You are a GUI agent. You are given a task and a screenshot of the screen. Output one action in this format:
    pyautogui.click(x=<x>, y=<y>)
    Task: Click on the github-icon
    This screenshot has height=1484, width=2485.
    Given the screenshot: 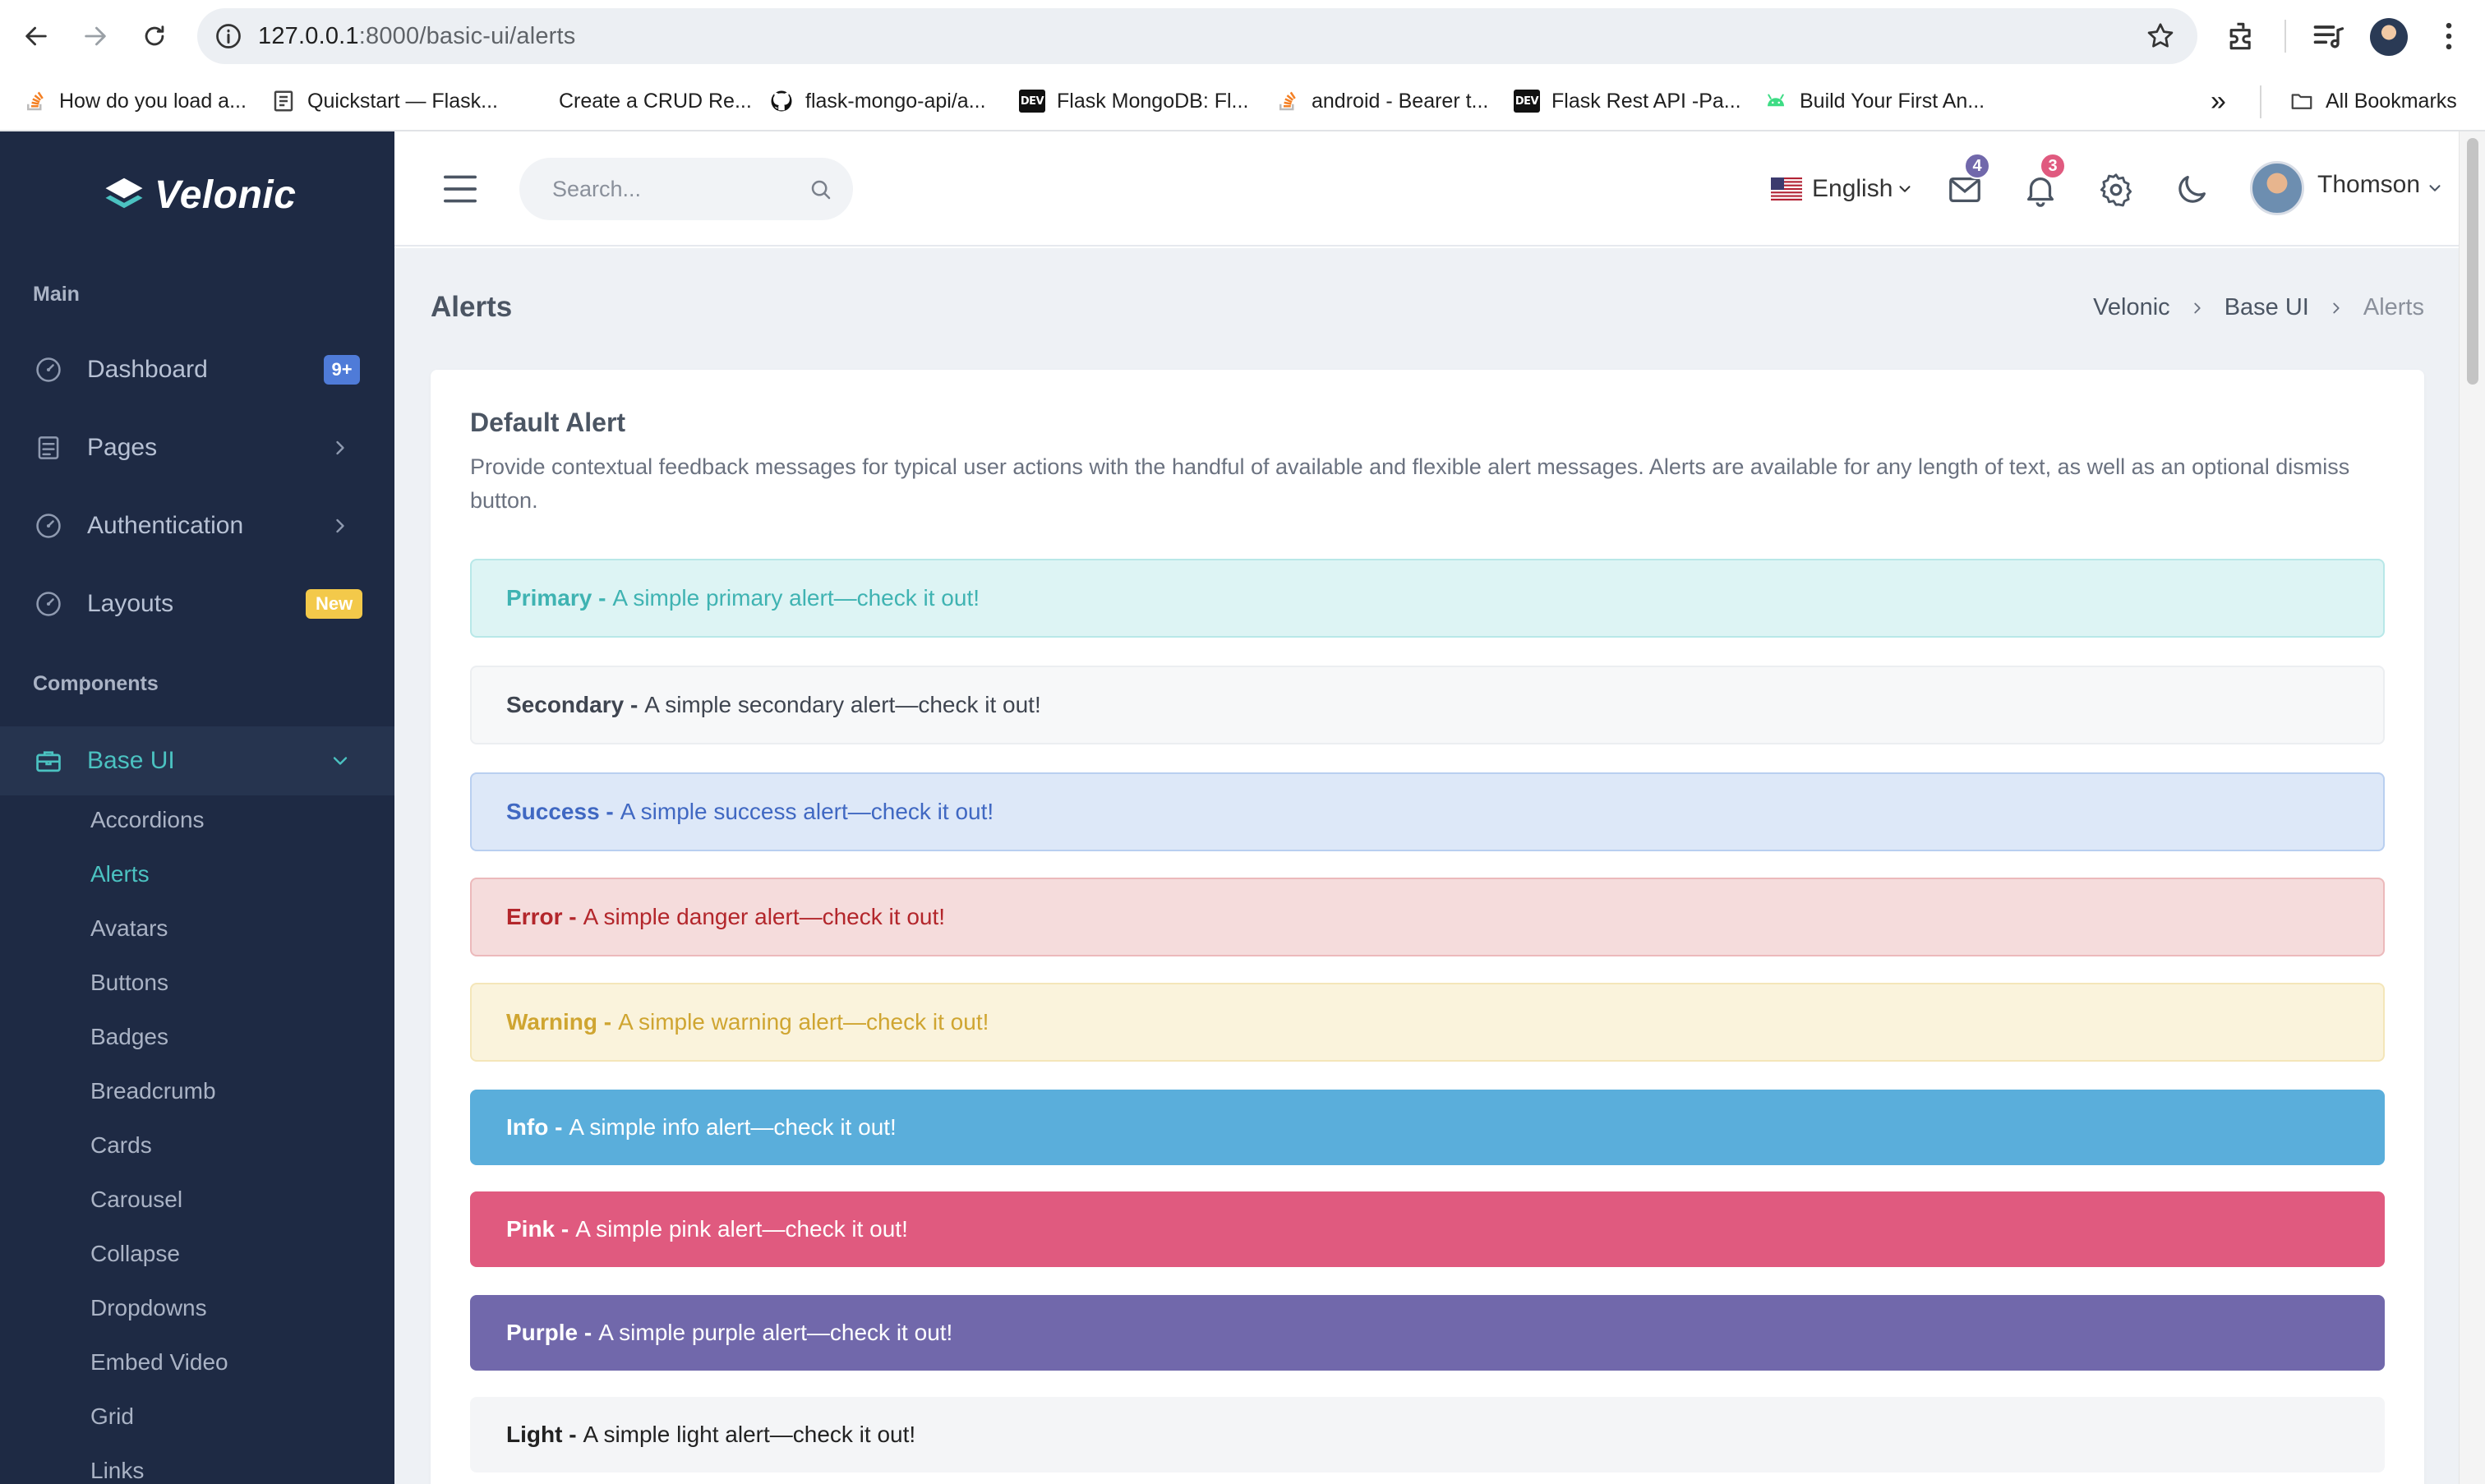 What is the action you would take?
    pyautogui.click(x=781, y=101)
    